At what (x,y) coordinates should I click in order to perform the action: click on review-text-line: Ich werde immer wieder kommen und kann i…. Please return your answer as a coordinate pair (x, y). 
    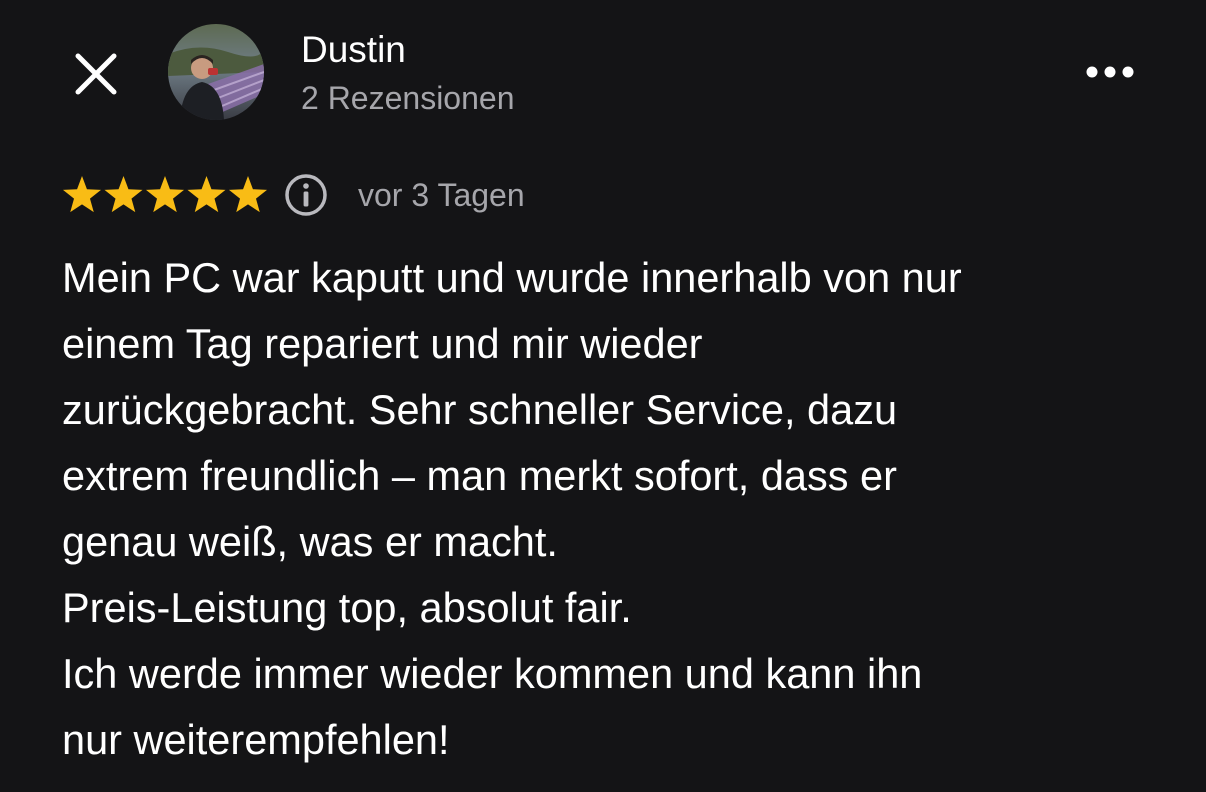
    Looking at the image, I should click on (492, 673).